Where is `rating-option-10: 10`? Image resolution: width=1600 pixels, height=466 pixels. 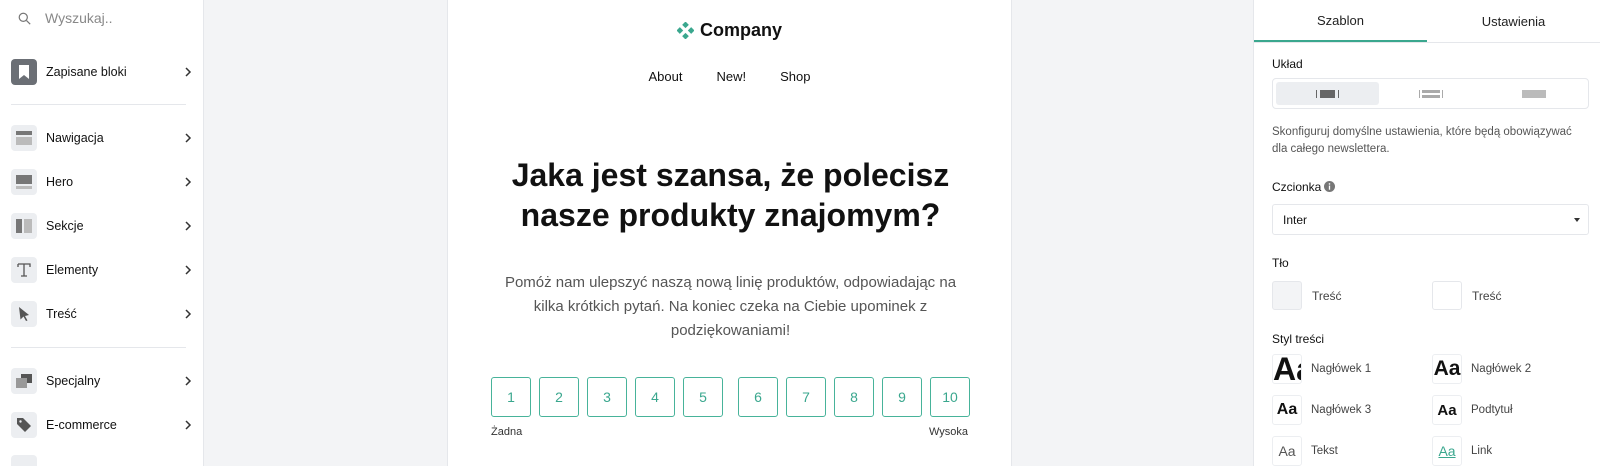 rating-option-10: 10 is located at coordinates (950, 397).